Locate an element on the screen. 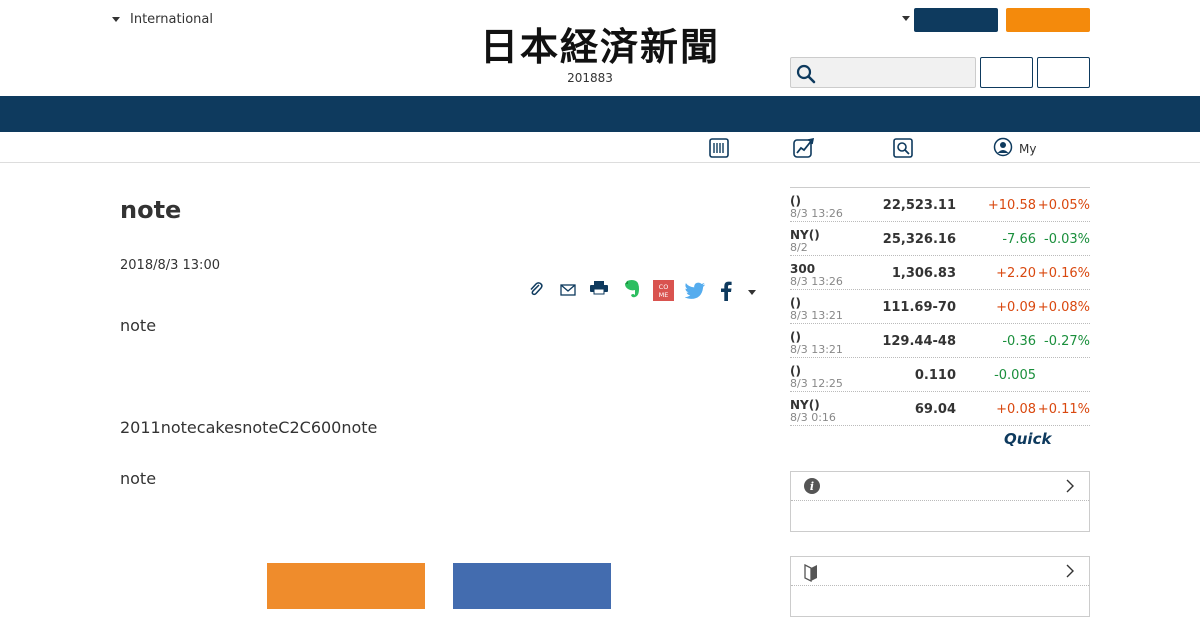  beginner-panel is located at coordinates (940, 586).